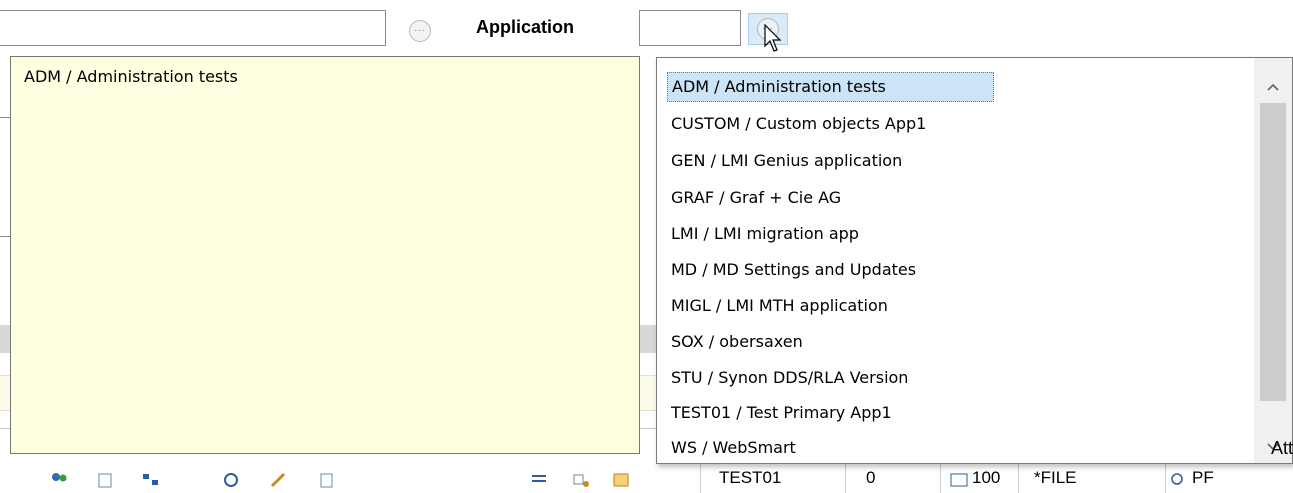 The image size is (1293, 493). I want to click on users-icon, so click(59, 480).